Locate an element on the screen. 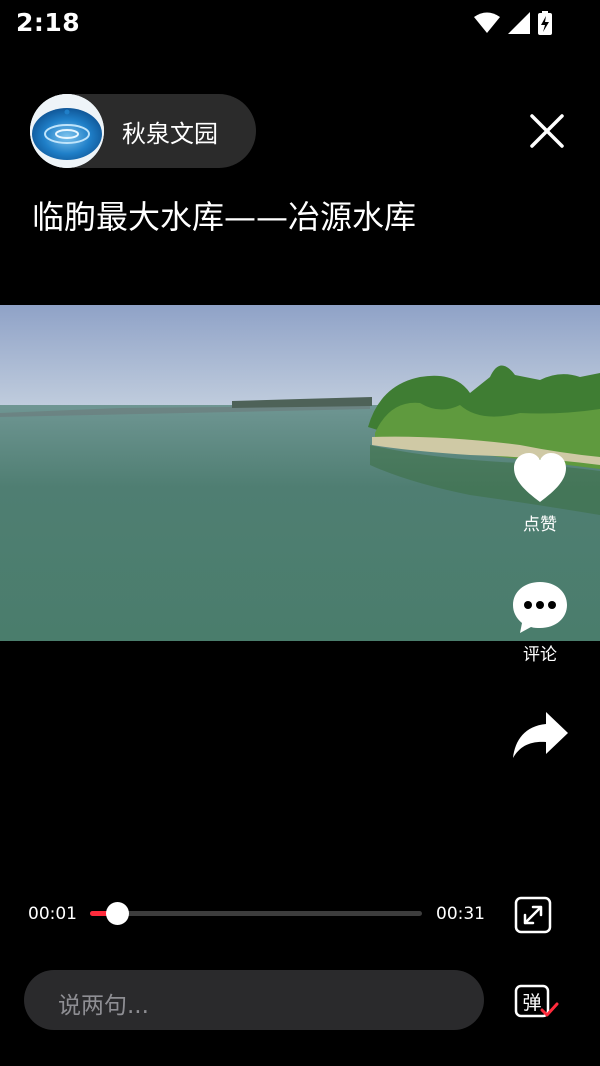  expand-icon is located at coordinates (533, 915).